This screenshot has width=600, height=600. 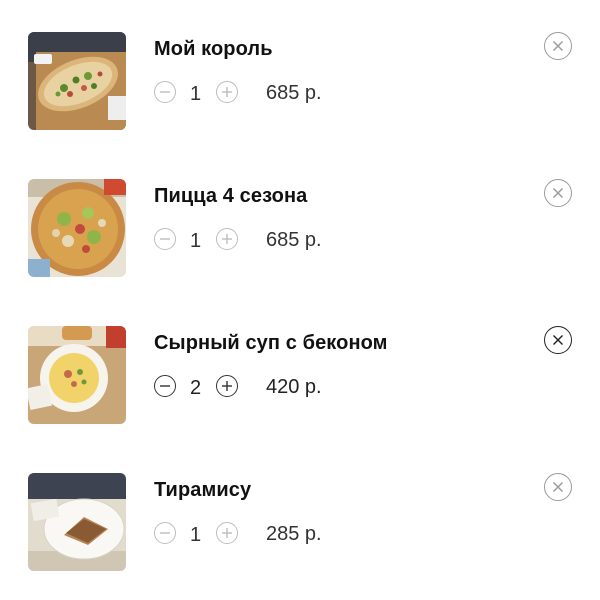 What do you see at coordinates (77, 375) in the screenshot?
I see `soup-bowl-image` at bounding box center [77, 375].